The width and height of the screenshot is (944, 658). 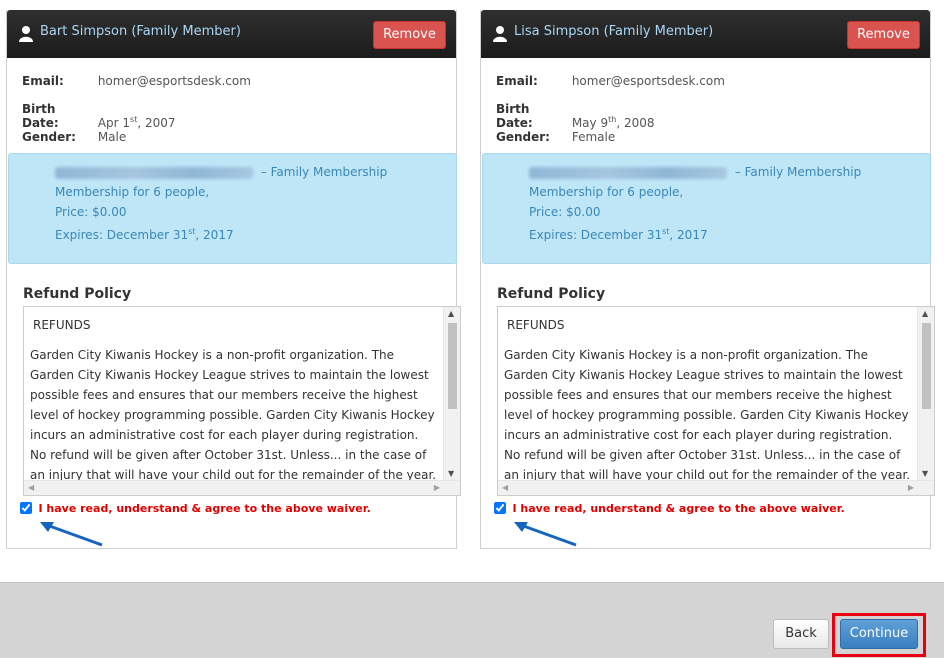 I want to click on member-name: Lisa Simpson (Family Member), so click(x=614, y=31).